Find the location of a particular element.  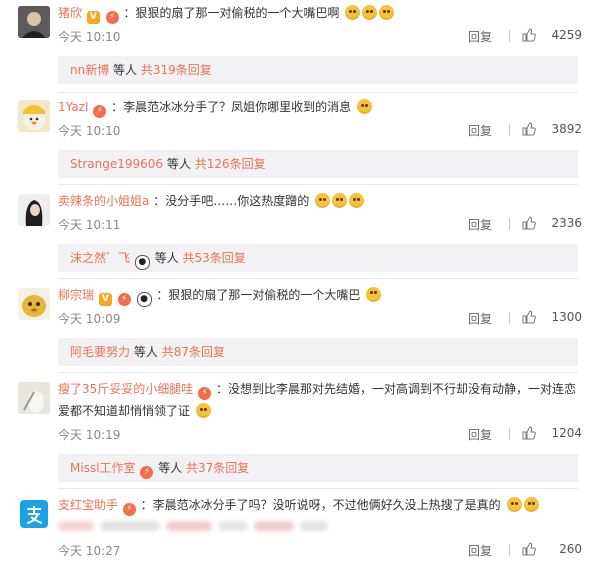

reply-count: 共53条回复 is located at coordinates (214, 258).